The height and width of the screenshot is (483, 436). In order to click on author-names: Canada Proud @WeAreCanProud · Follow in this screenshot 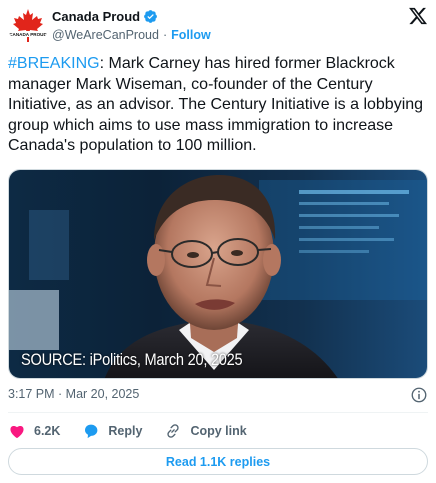, I will do `click(131, 25)`.